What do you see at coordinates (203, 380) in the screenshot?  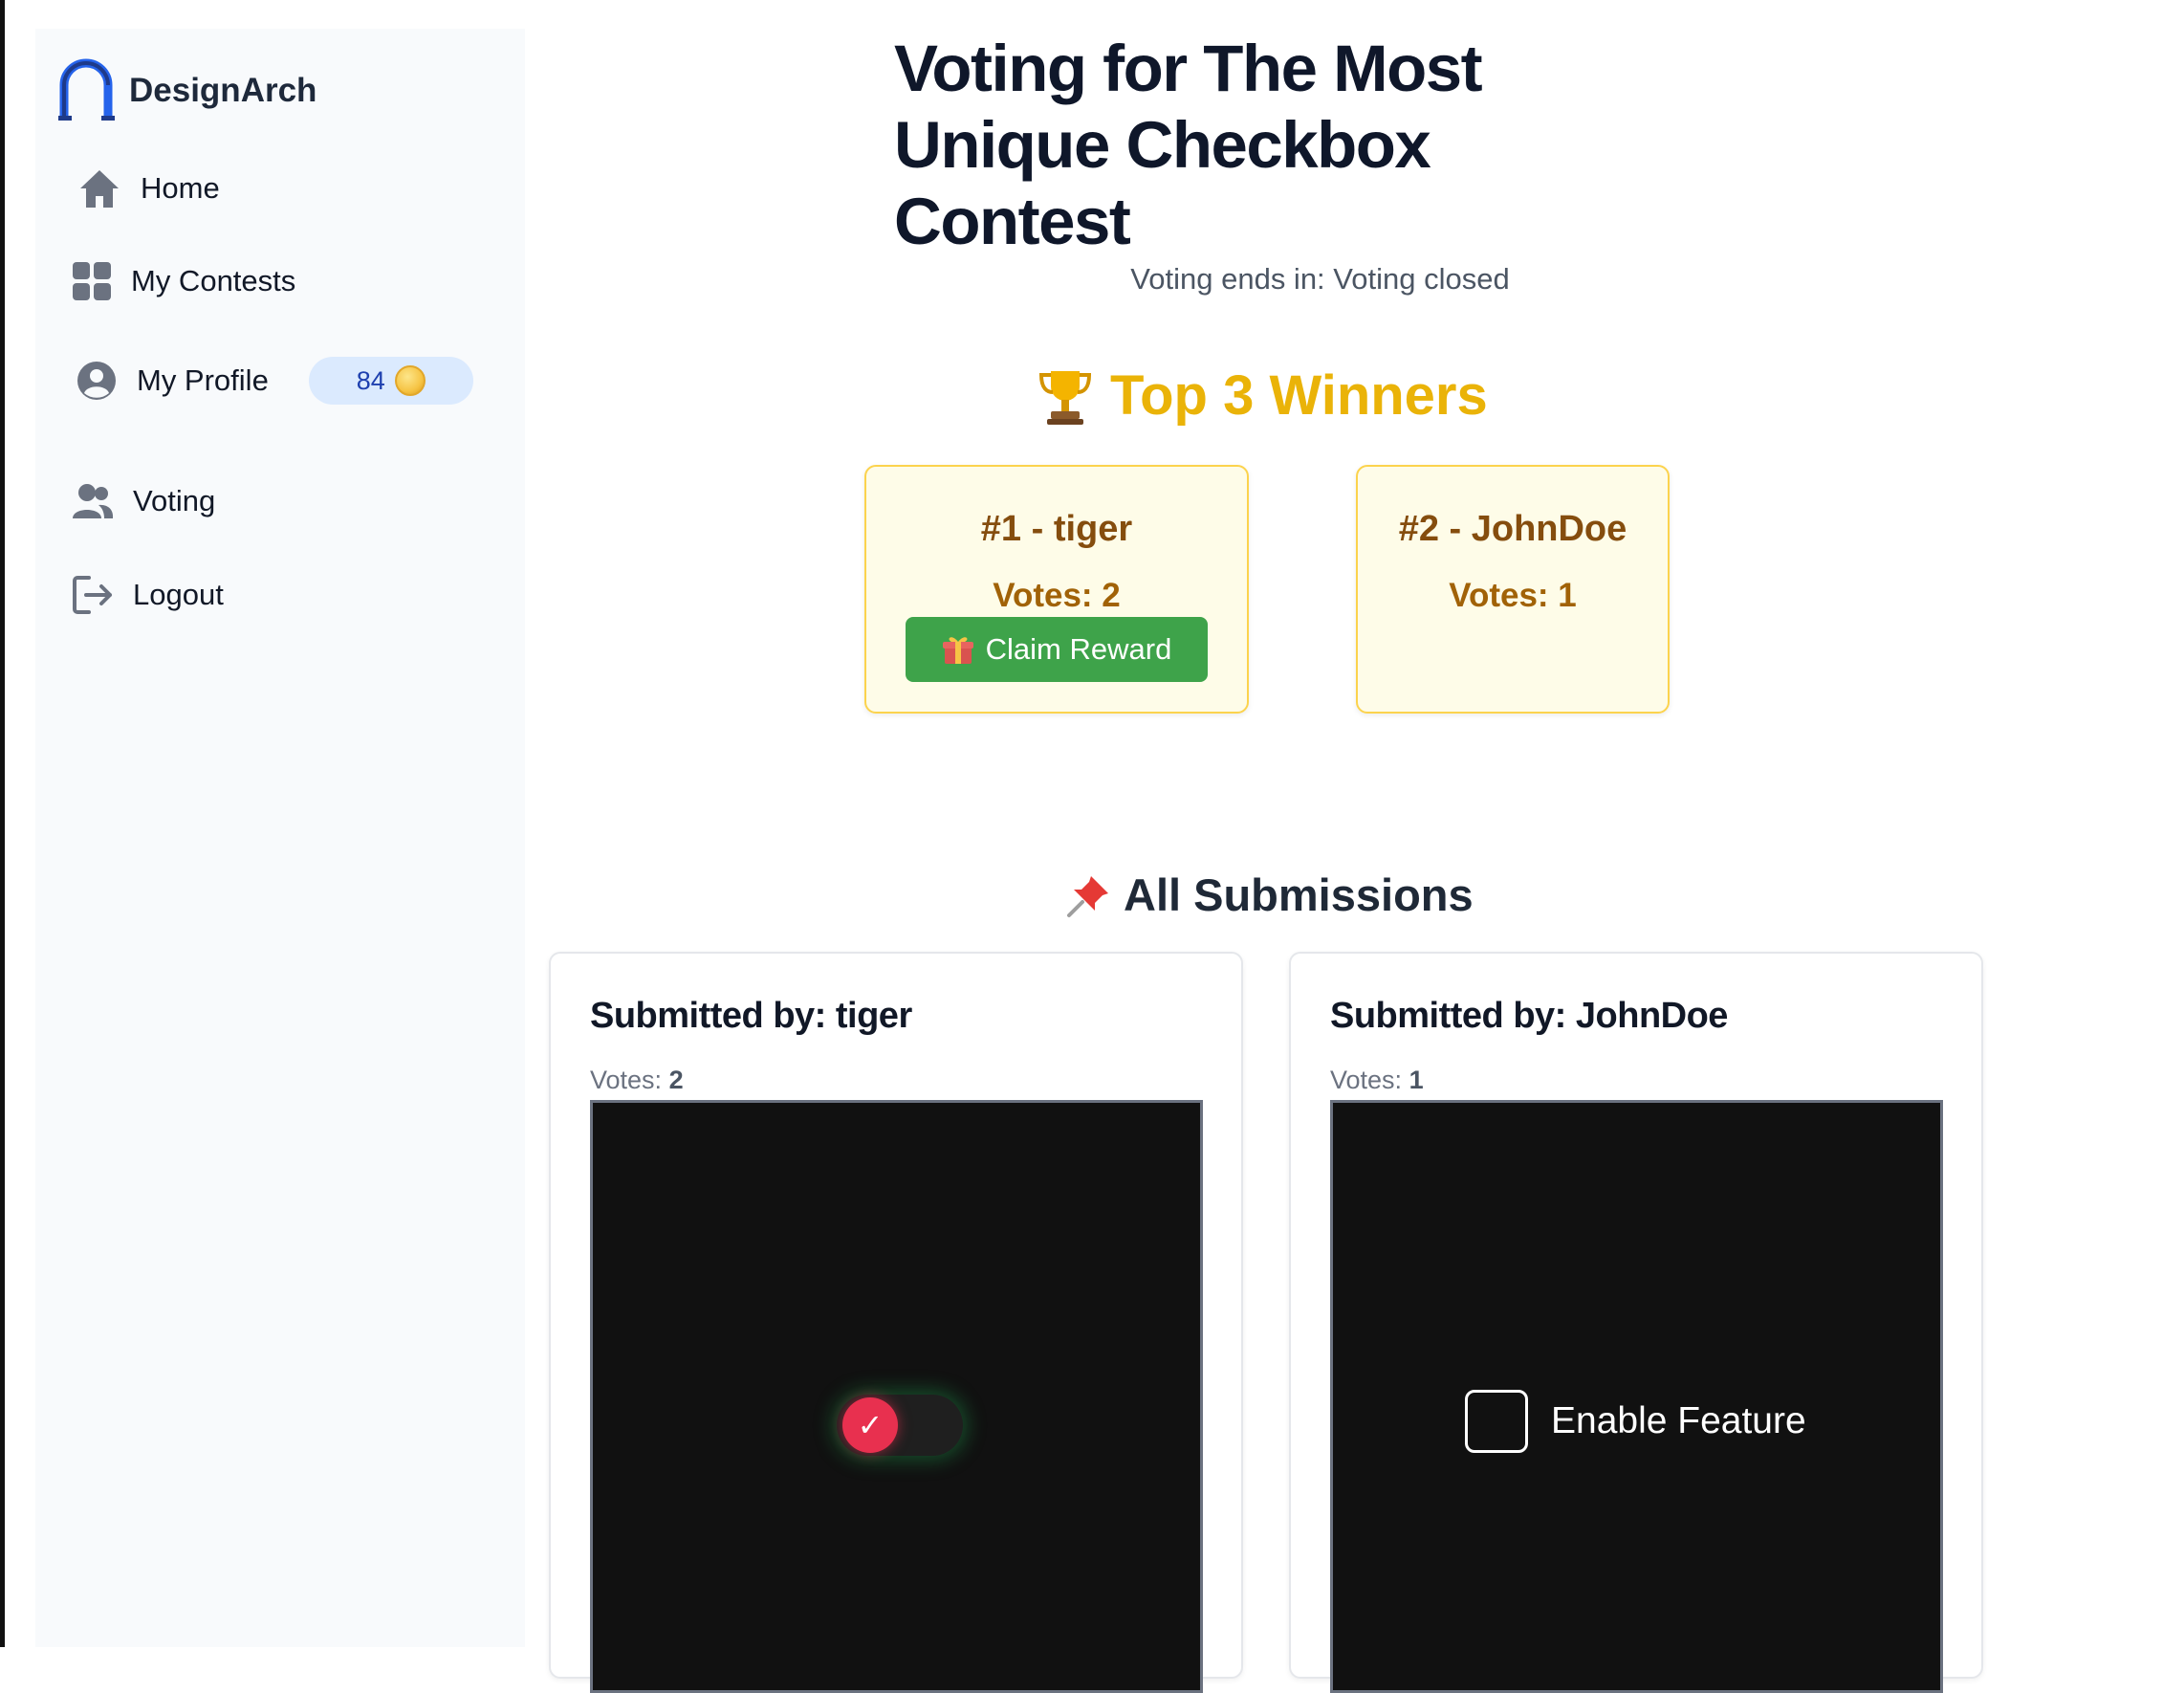 I see `sidebar-item-label: My Profile` at bounding box center [203, 380].